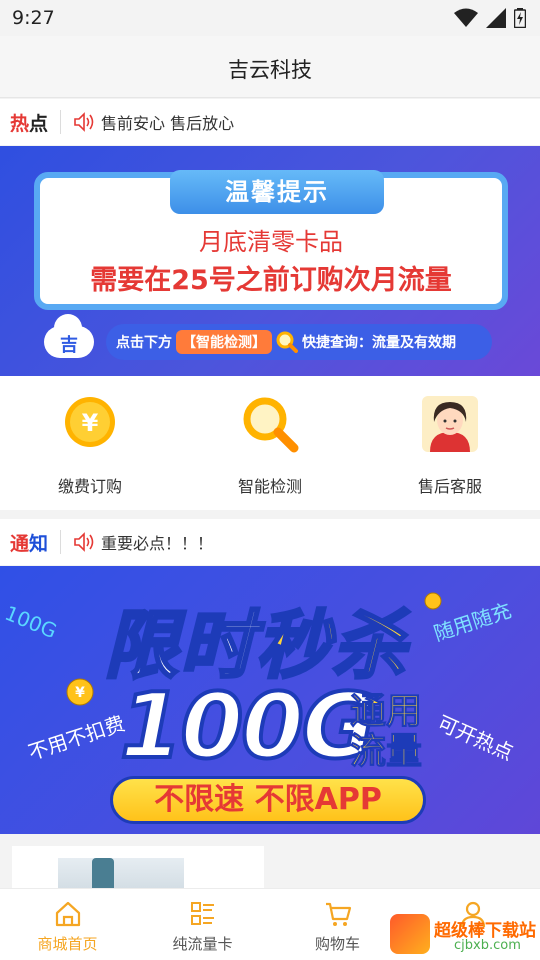 This screenshot has height=960, width=540. What do you see at coordinates (270, 122) in the screenshot?
I see `hot-ticker: 热点 售前安心 售后放心` at bounding box center [270, 122].